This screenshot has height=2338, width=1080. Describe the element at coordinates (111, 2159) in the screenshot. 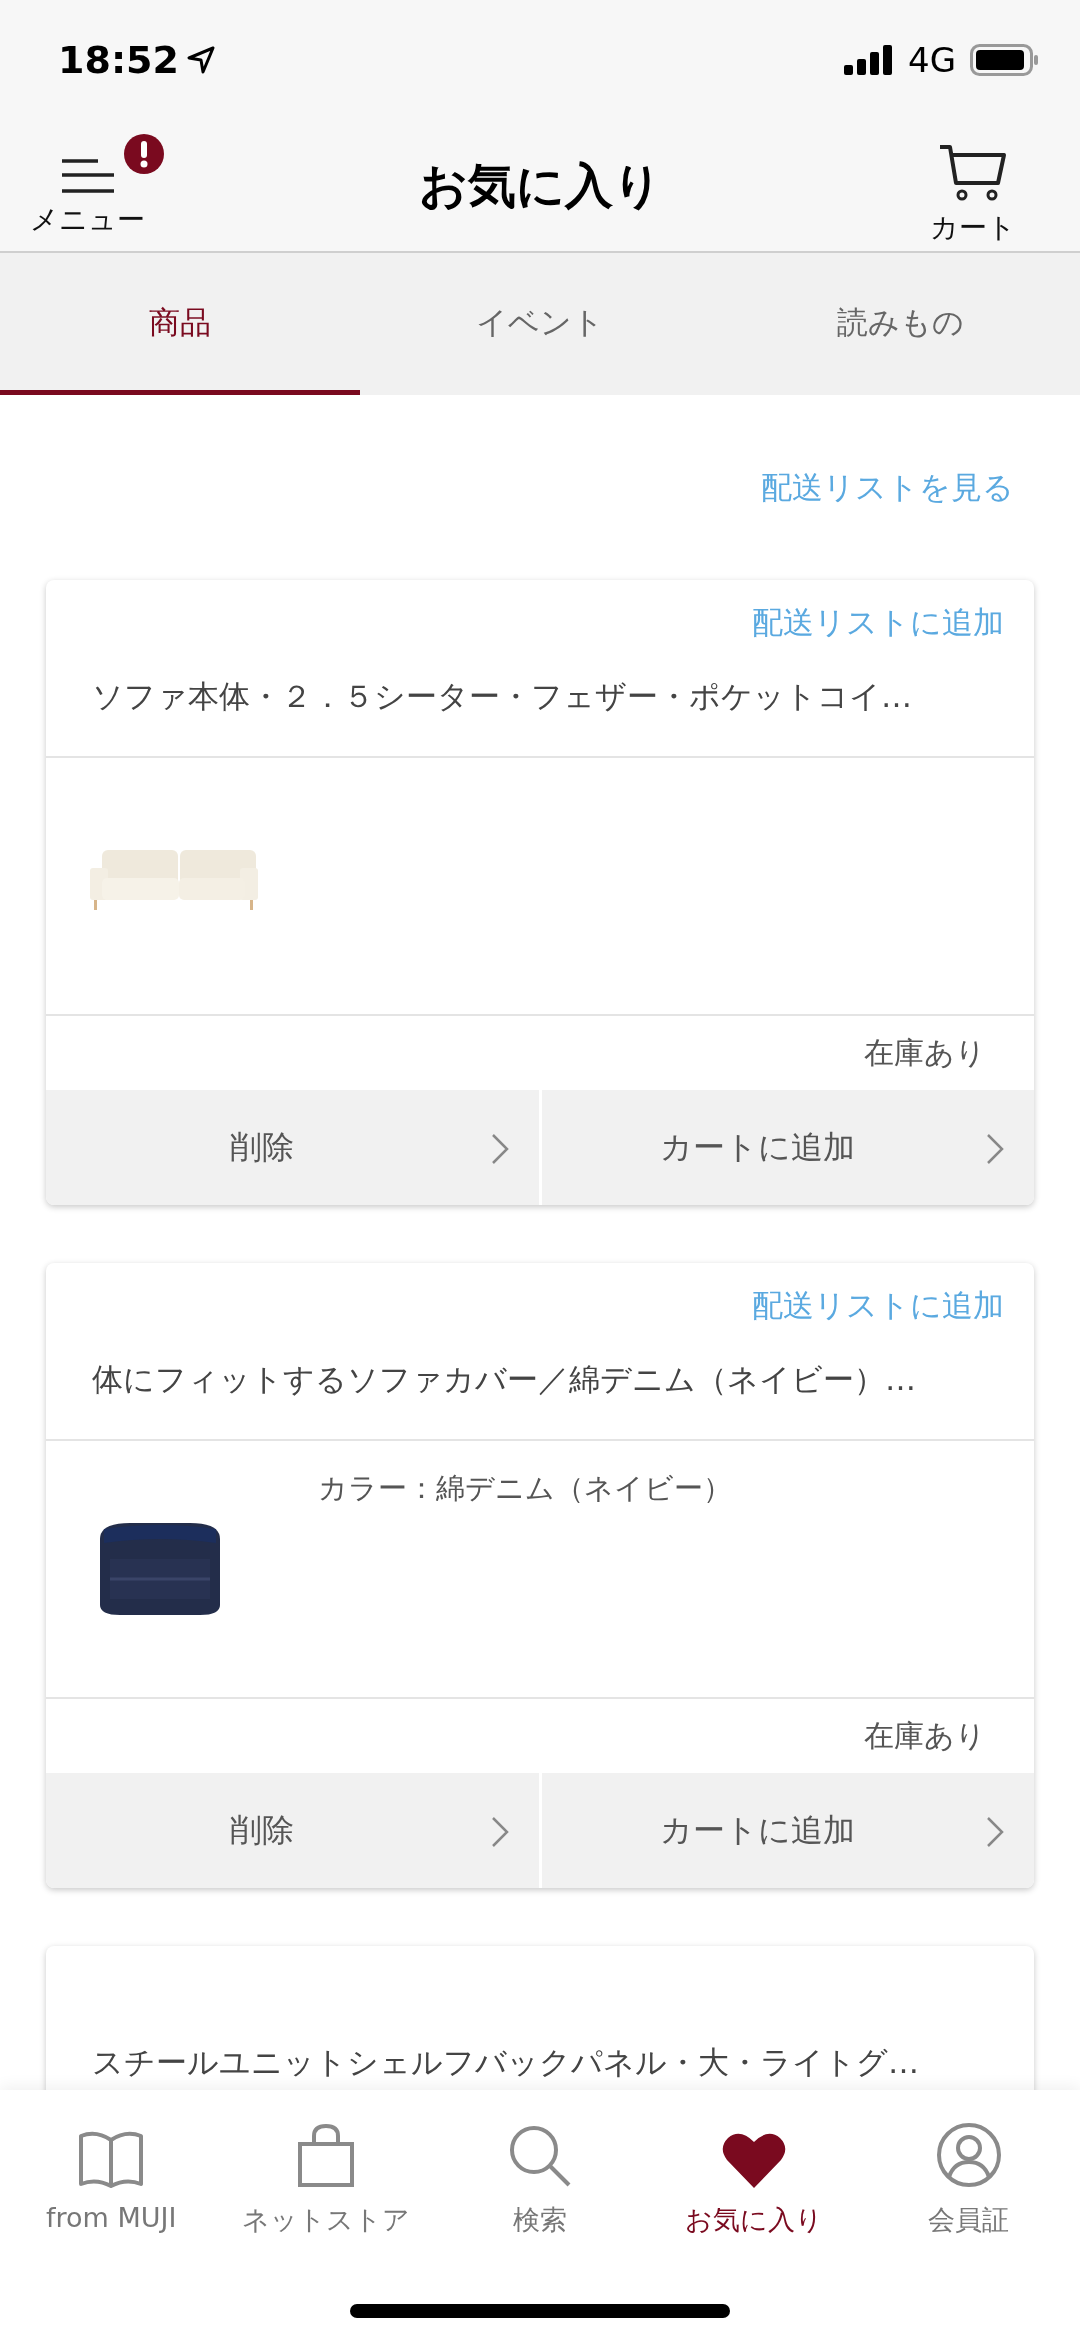

I see `book-icon` at that location.